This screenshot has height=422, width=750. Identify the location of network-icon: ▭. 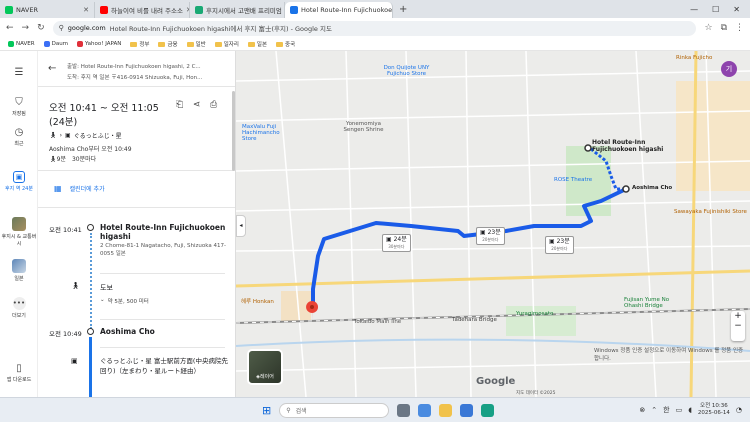
(679, 410).